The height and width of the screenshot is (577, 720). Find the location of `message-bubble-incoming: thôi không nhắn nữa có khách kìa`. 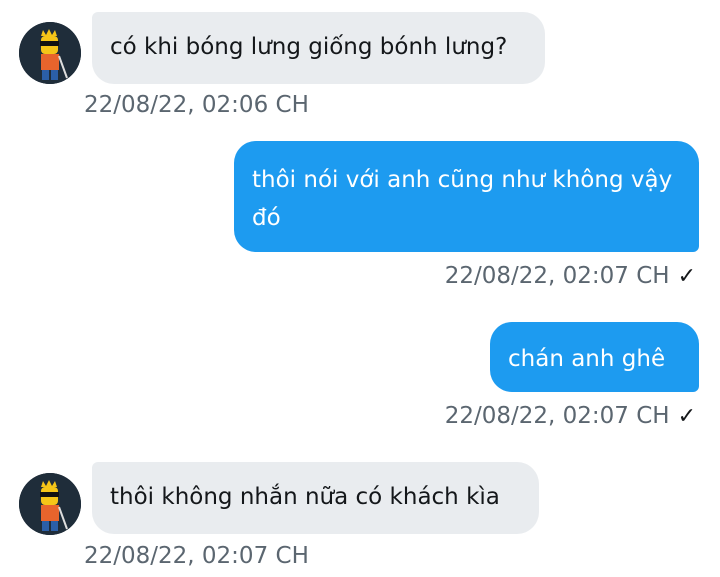

message-bubble-incoming: thôi không nhắn nữa có khách kìa is located at coordinates (315, 498).